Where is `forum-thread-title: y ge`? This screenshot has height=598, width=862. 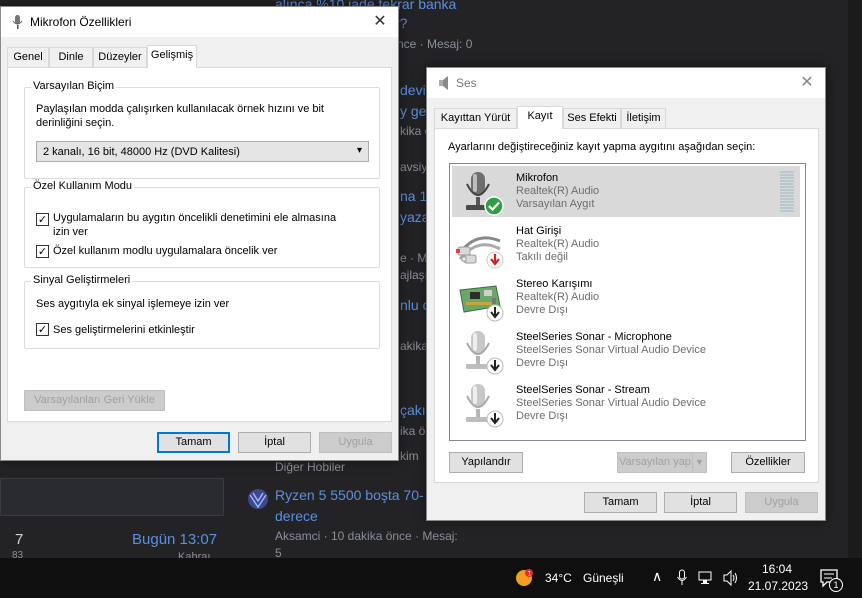 forum-thread-title: y ge is located at coordinates (413, 111).